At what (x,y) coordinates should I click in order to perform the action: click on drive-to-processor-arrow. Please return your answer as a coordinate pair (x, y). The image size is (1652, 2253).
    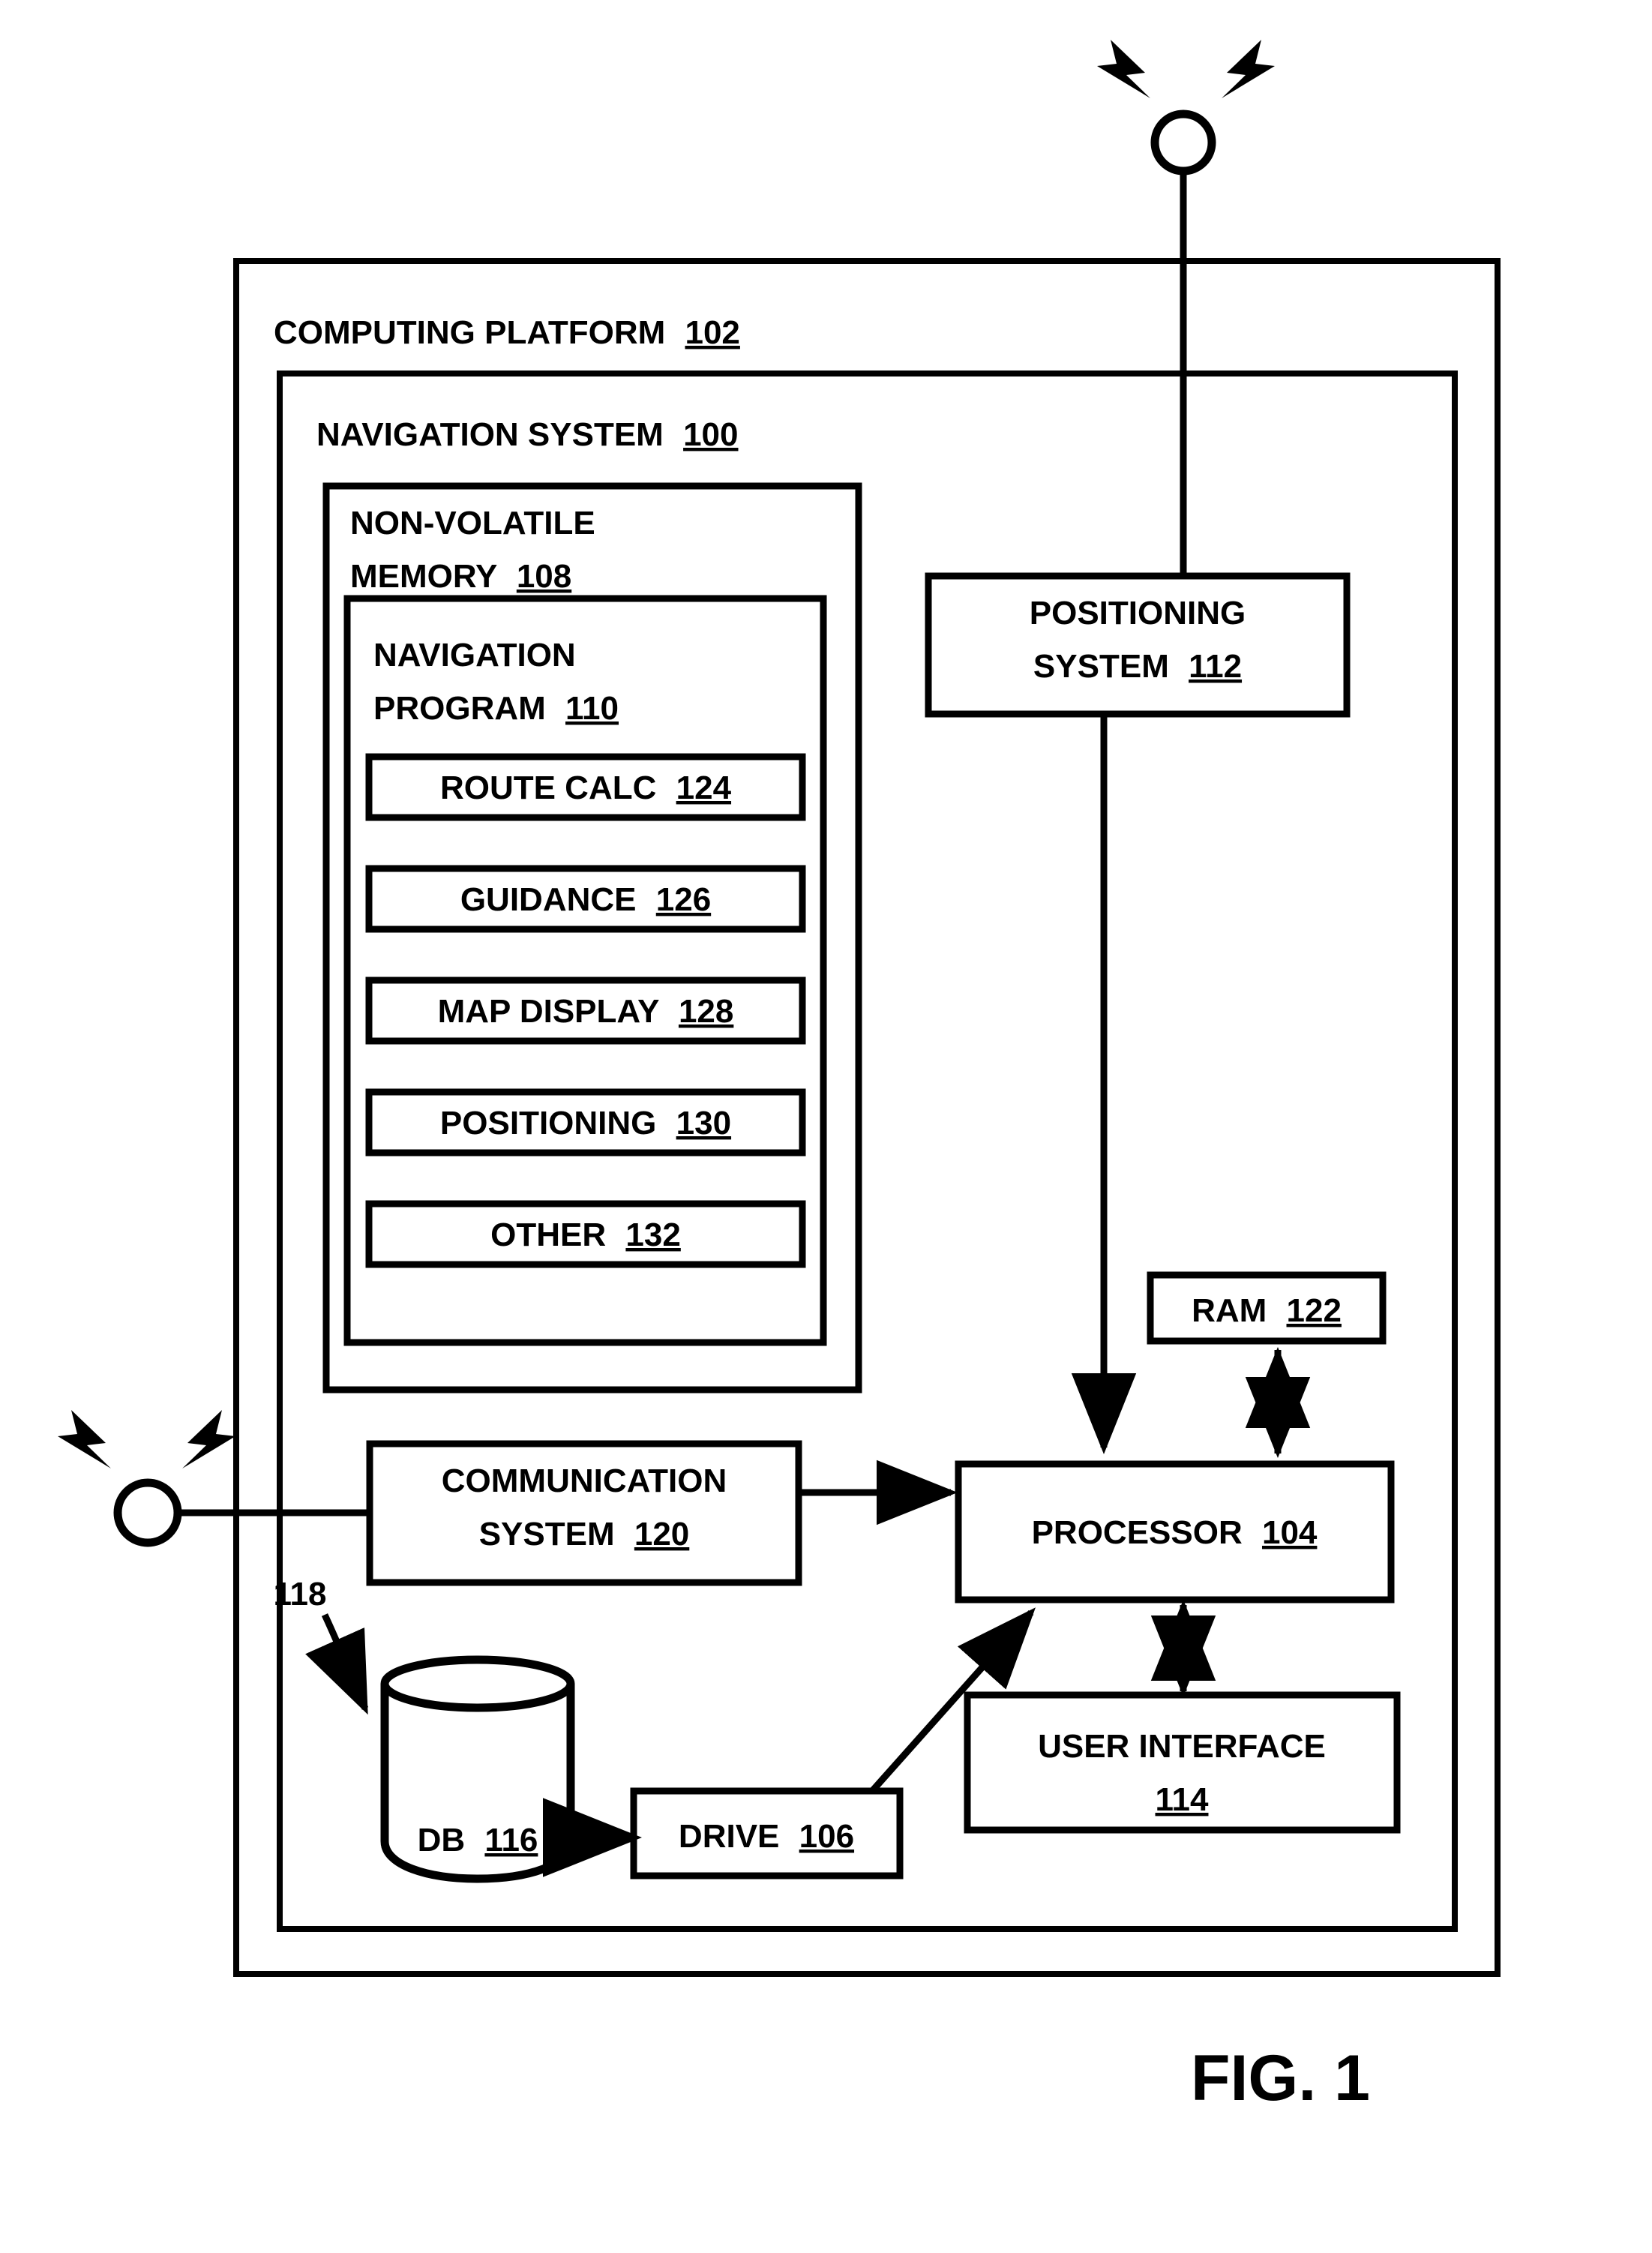
    Looking at the image, I should click on (953, 1700).